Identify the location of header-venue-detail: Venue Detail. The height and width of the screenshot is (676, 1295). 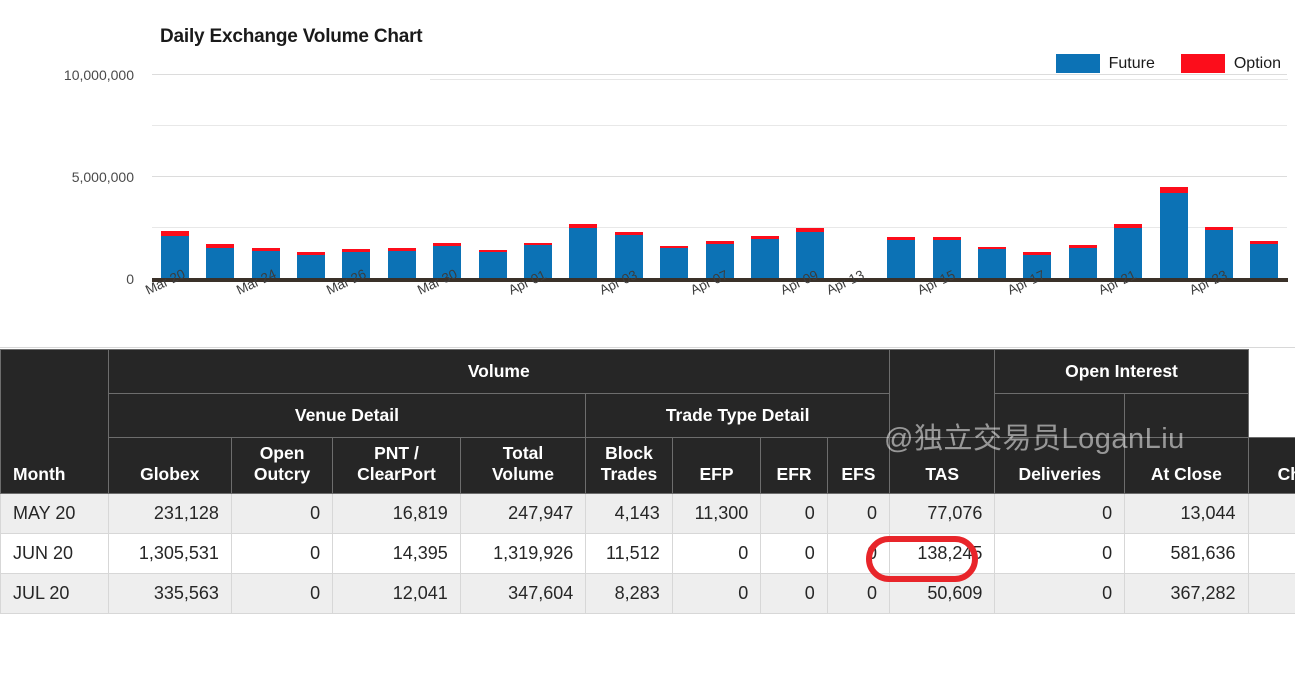
(347, 415).